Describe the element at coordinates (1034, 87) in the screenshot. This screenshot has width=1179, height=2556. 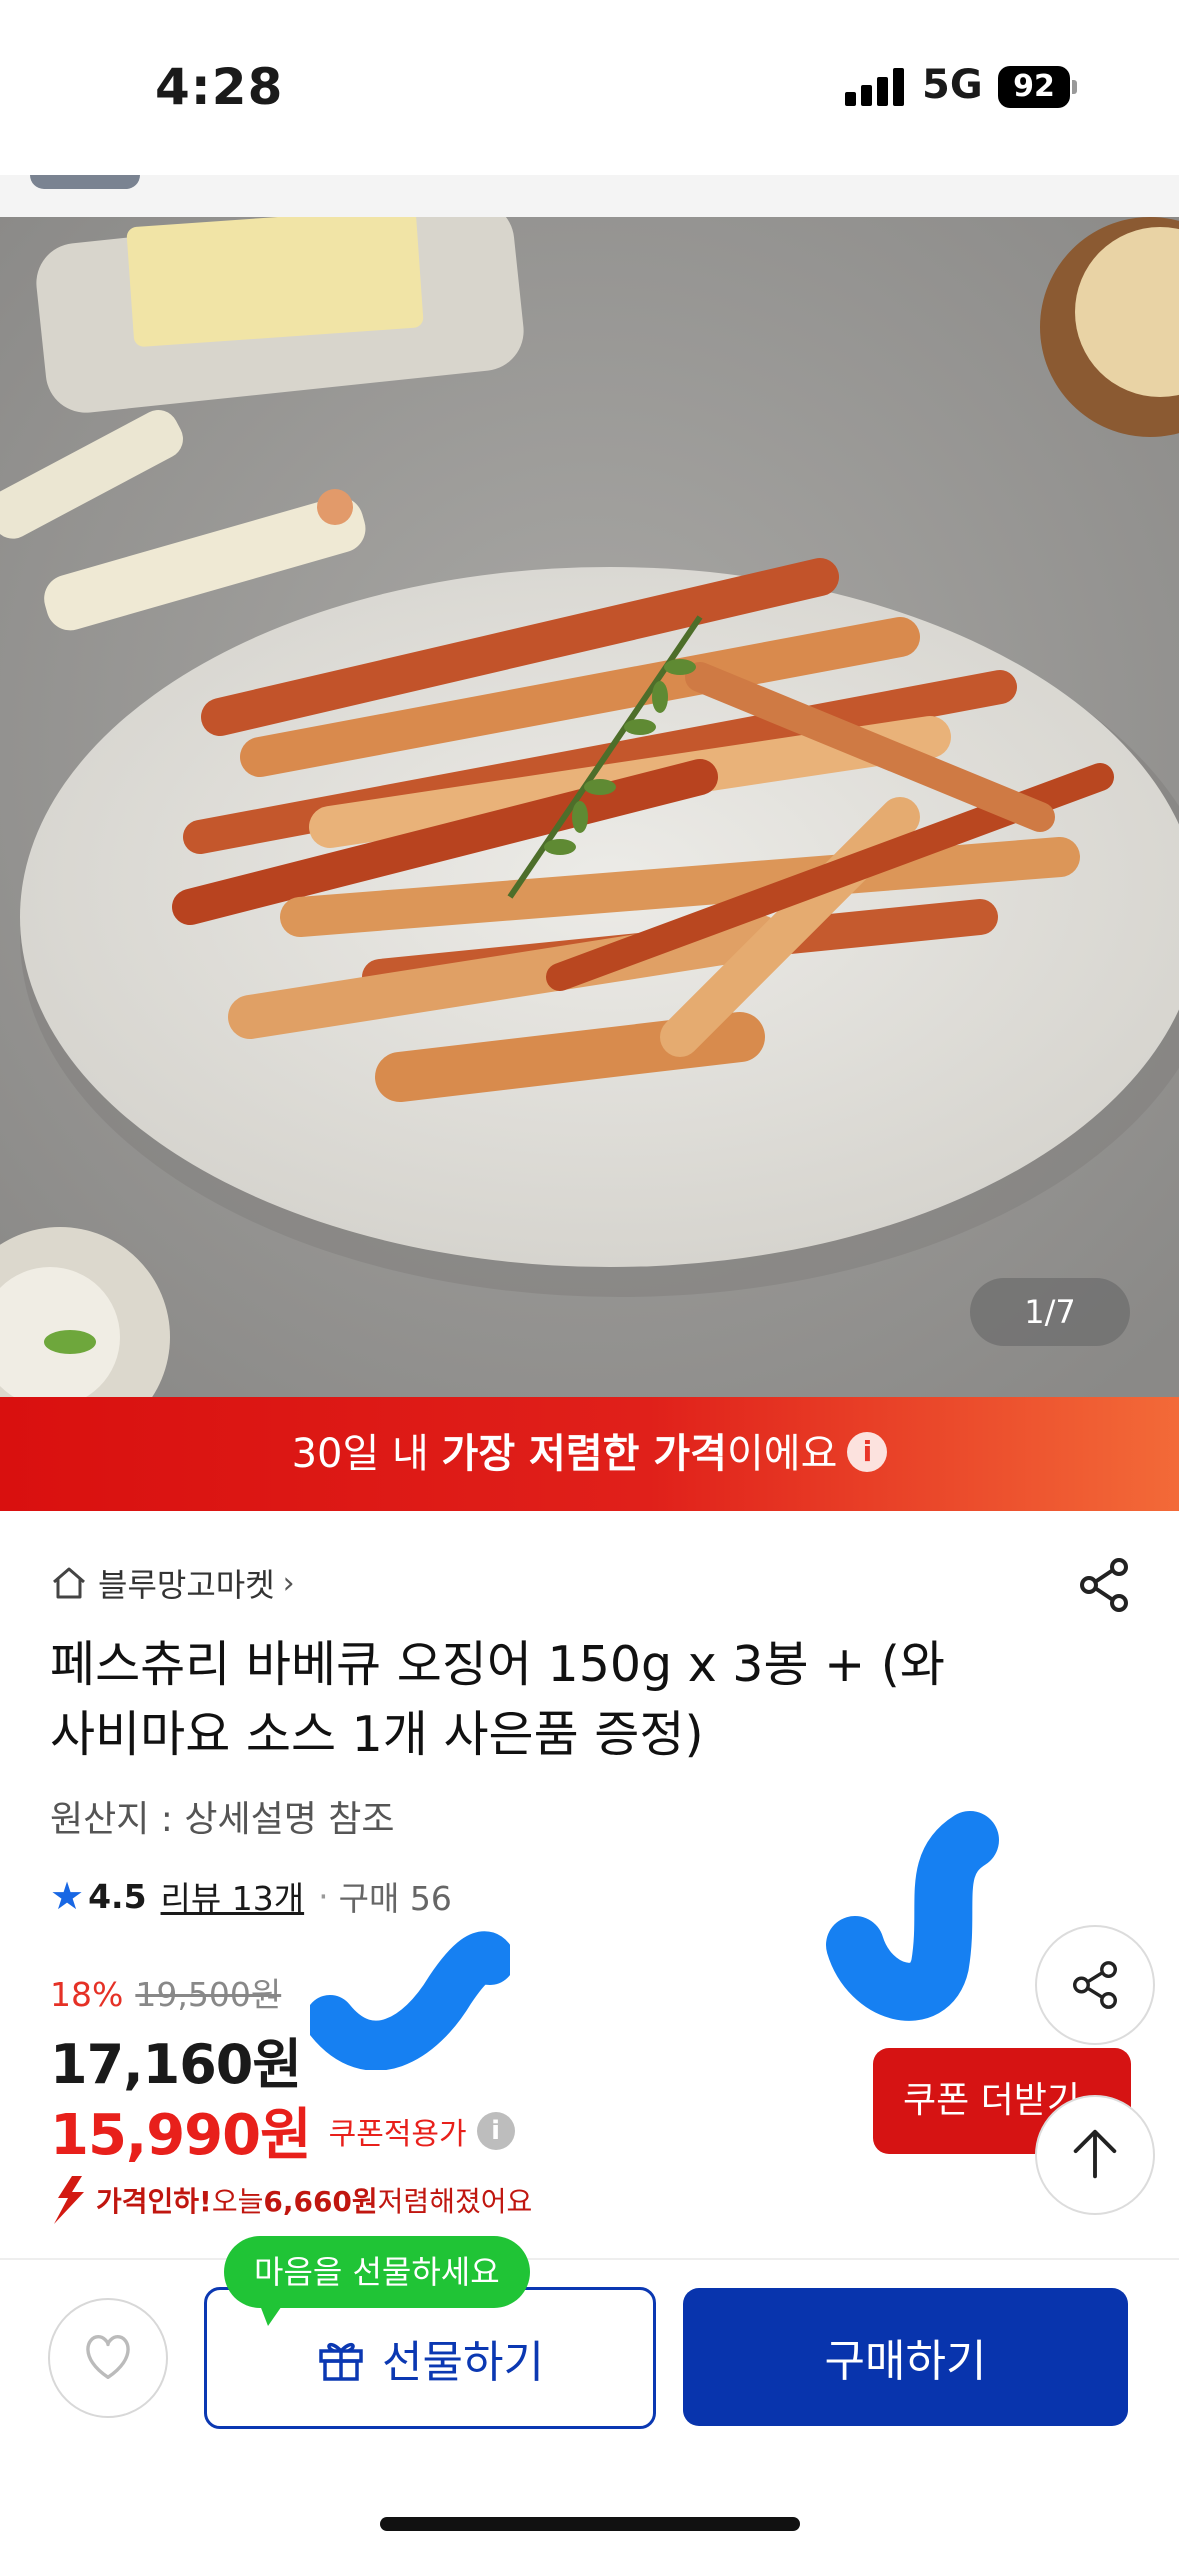
I see `battery-icon: 92` at that location.